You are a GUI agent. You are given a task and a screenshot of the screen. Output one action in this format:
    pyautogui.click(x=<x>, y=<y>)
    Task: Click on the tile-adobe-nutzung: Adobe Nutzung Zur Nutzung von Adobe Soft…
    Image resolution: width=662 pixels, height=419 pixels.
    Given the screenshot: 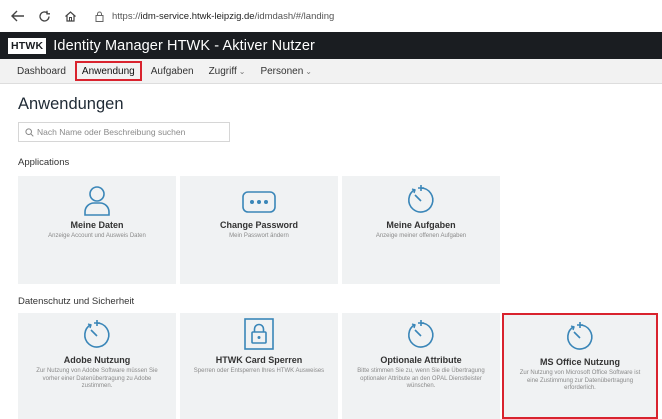 What is the action you would take?
    pyautogui.click(x=97, y=366)
    